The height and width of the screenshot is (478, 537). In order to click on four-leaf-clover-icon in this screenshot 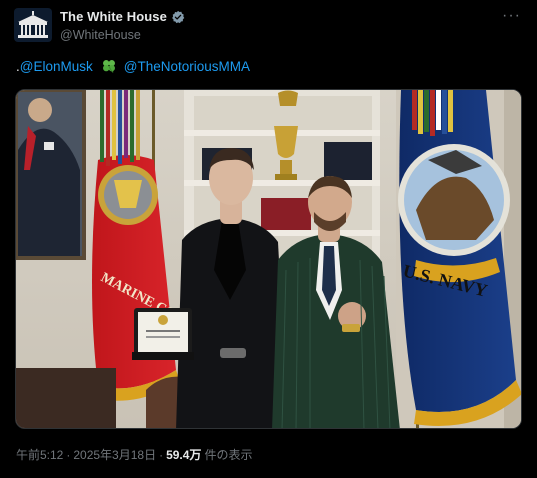, I will do `click(108, 66)`.